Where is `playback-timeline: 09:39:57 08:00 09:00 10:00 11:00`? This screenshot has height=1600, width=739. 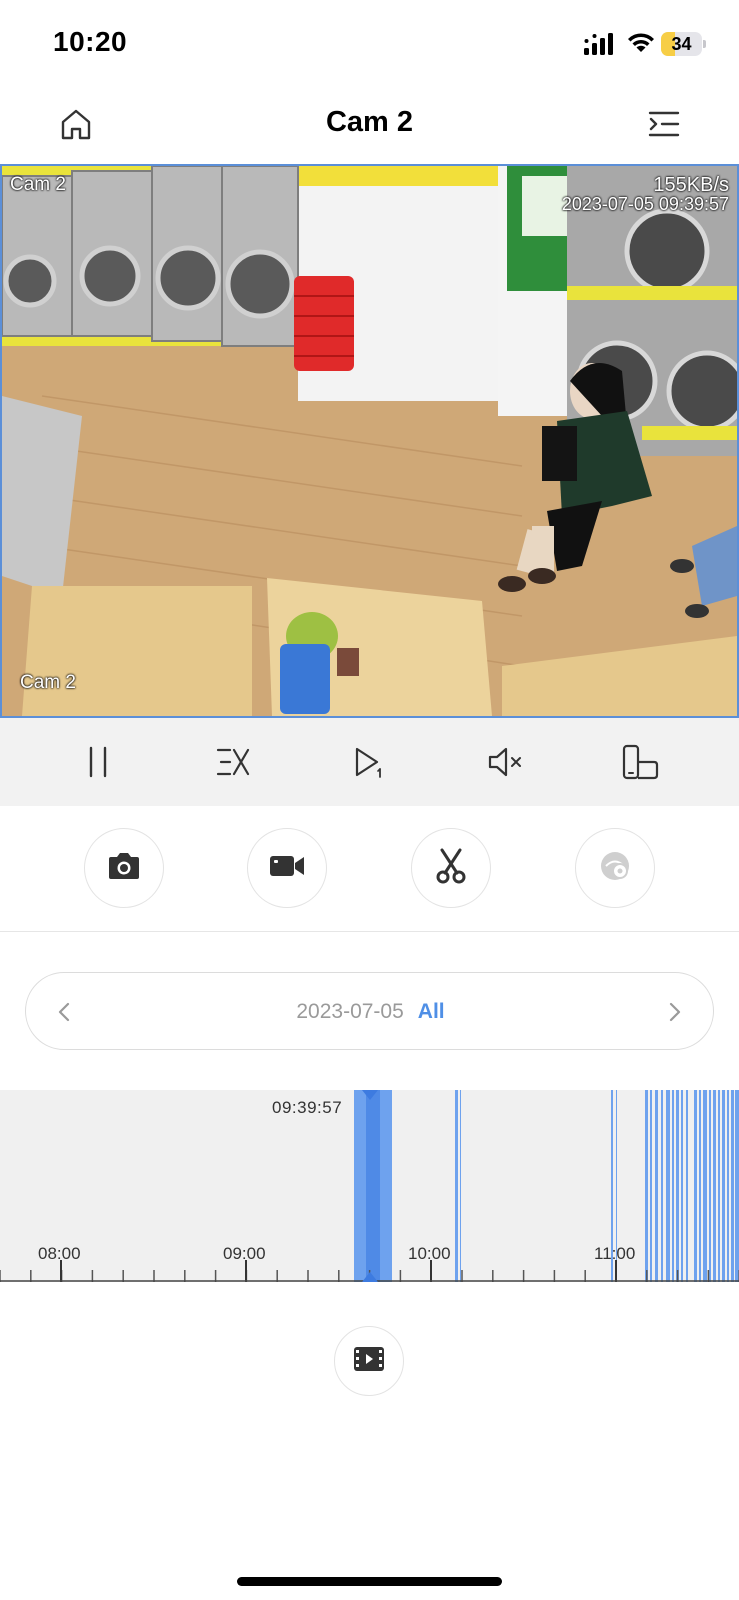
playback-timeline: 09:39:57 08:00 09:00 10:00 11:00 is located at coordinates (369, 1186).